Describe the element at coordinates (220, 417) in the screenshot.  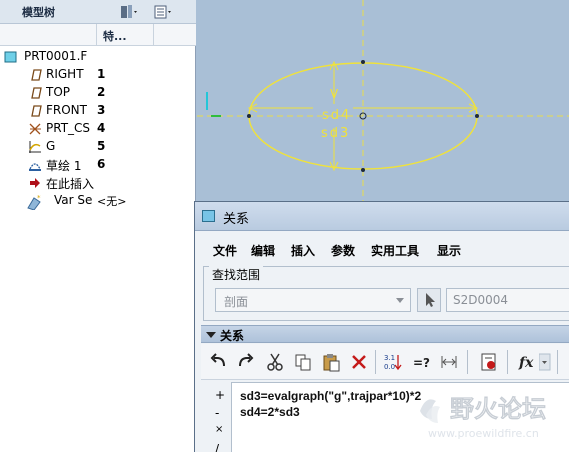
I see `operator-buttons: + - × /` at that location.